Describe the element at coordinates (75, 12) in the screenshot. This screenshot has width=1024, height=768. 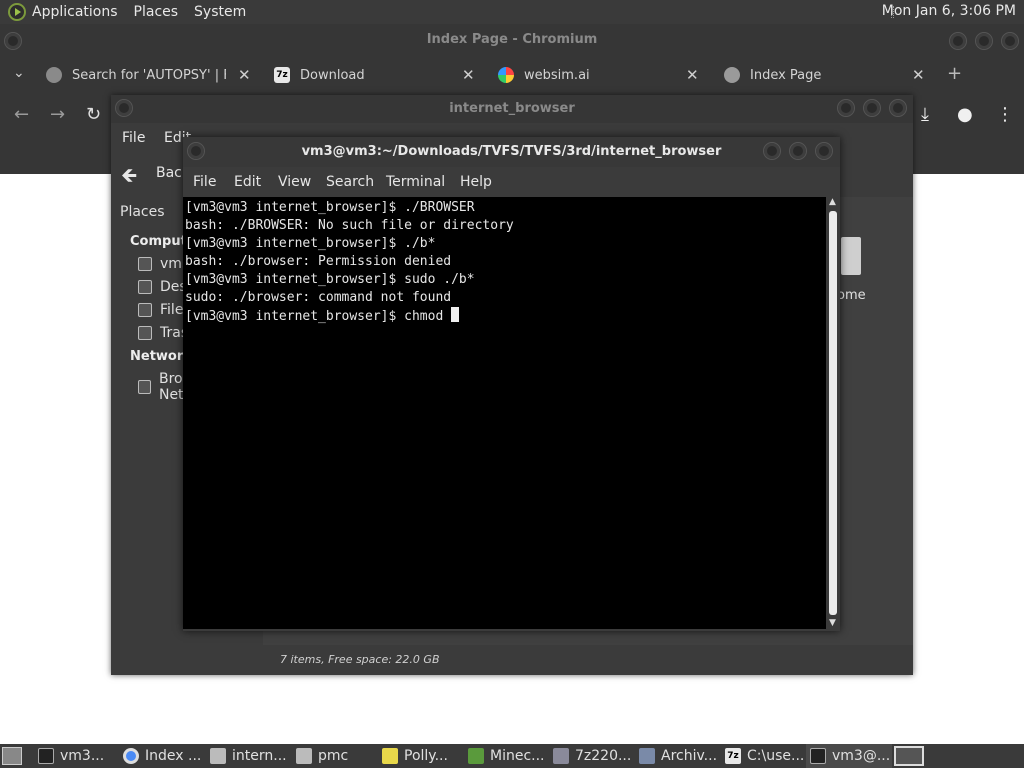
I see `applications-menu: Applications` at that location.